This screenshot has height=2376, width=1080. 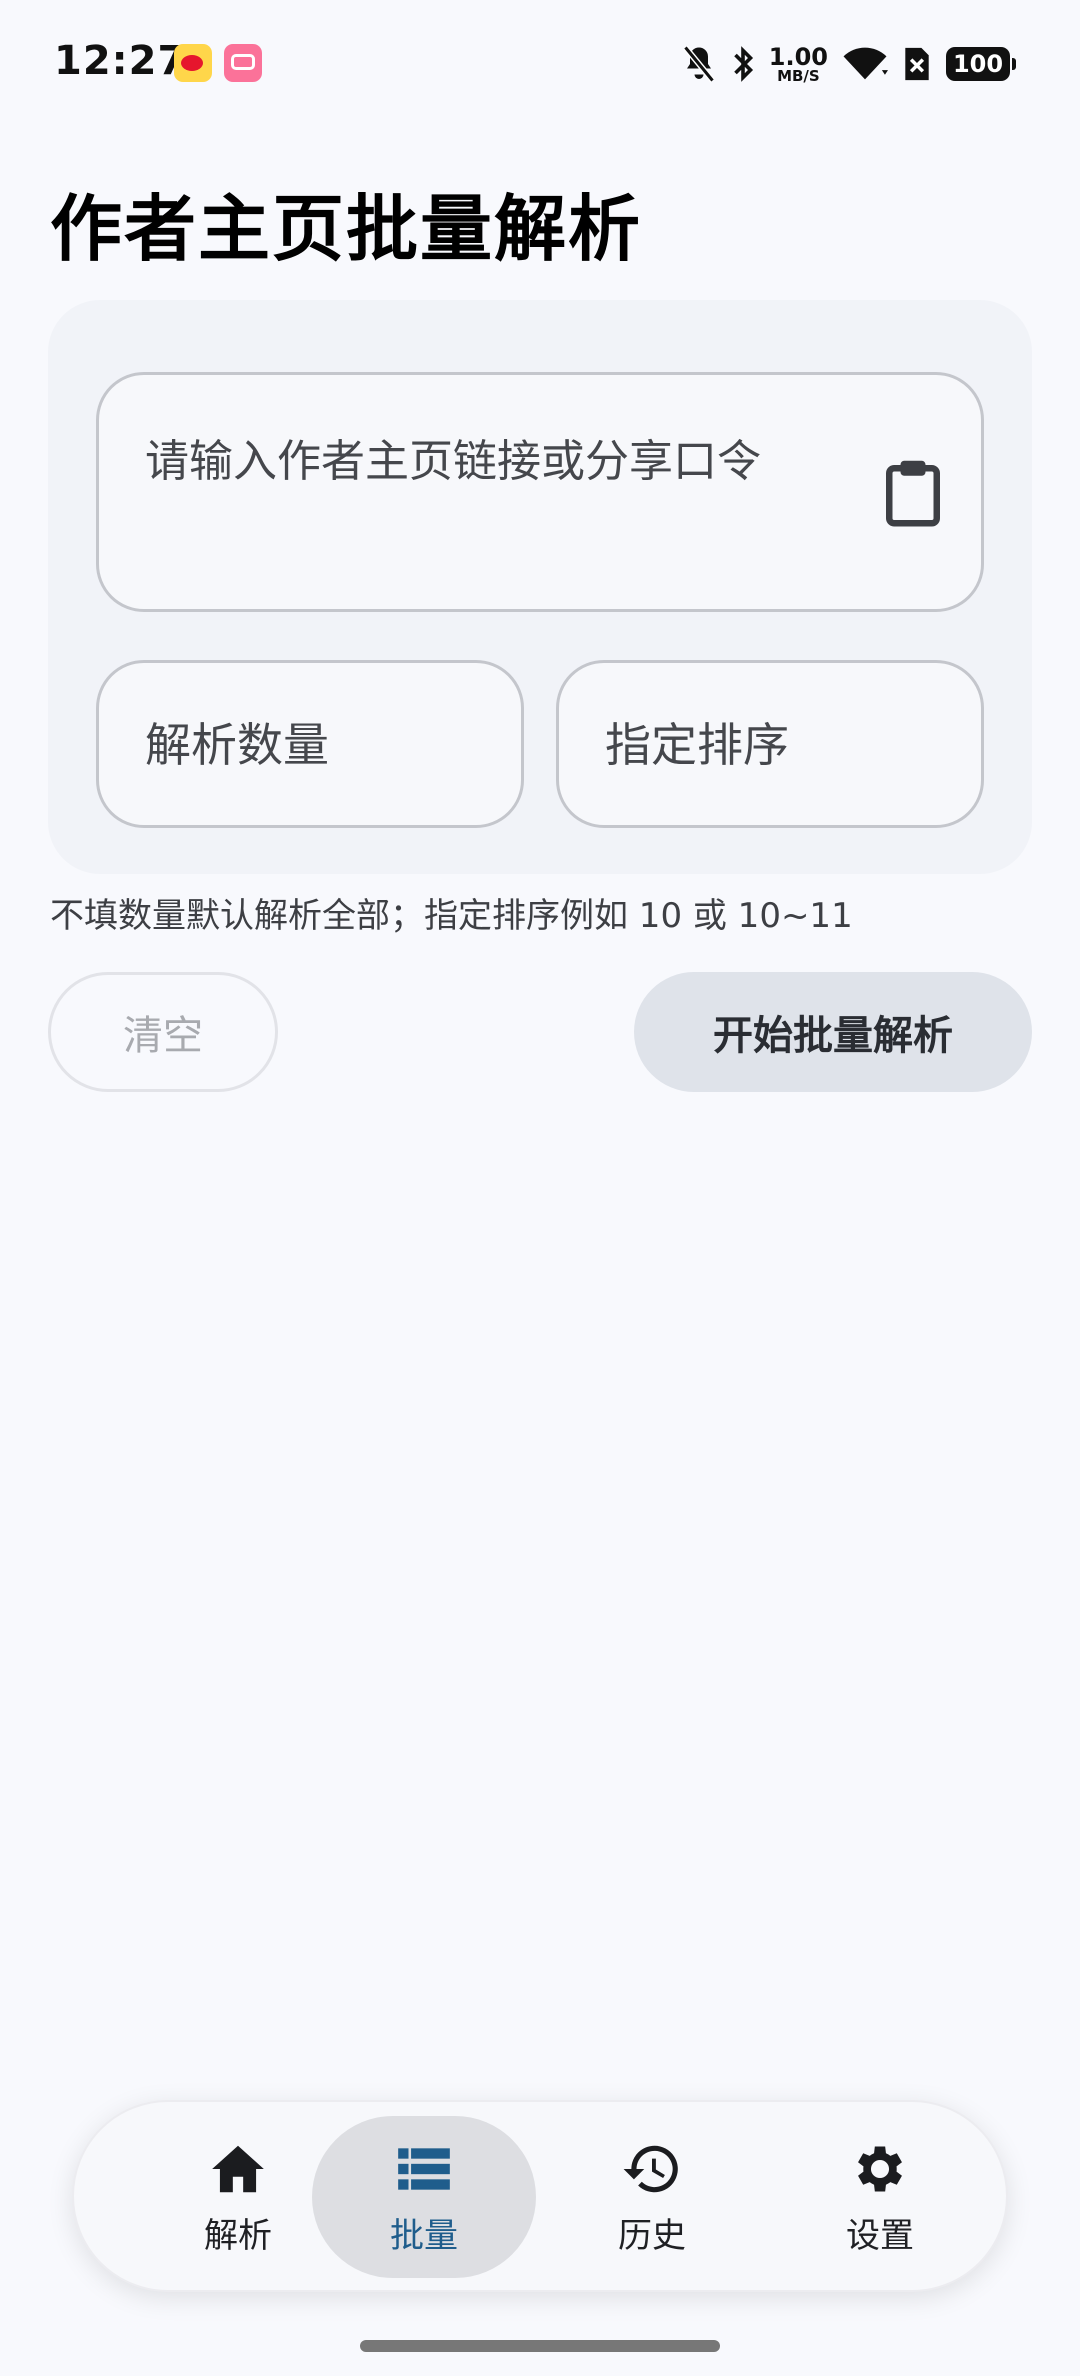 What do you see at coordinates (743, 64) in the screenshot?
I see `bluetooth-icon` at bounding box center [743, 64].